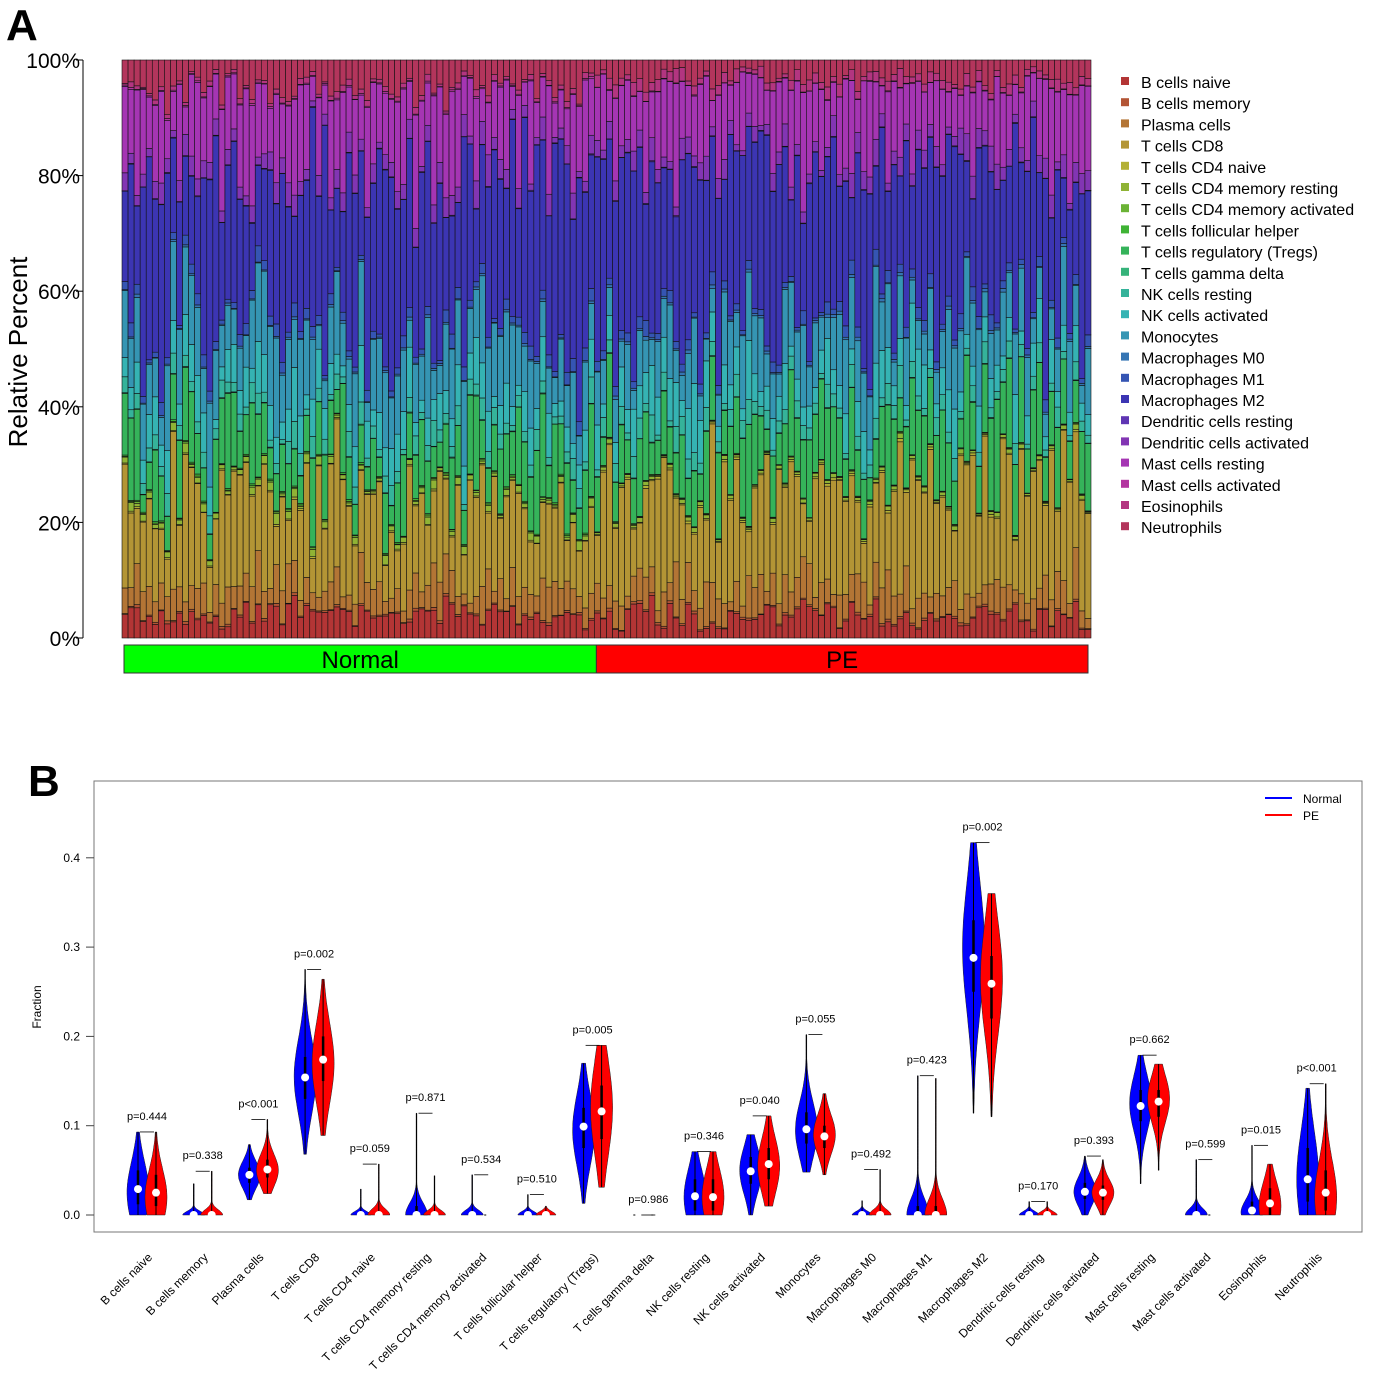  What do you see at coordinates (59, 177) in the screenshot?
I see `y-tick-label: 80%` at bounding box center [59, 177].